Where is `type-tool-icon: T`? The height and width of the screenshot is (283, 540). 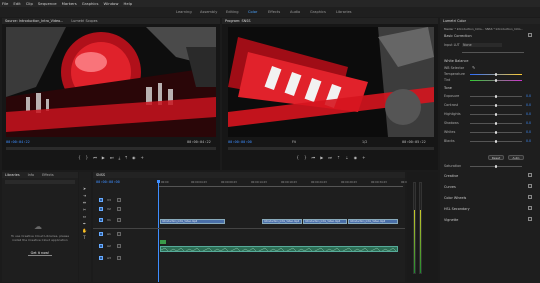
type-tool-icon: T is located at coordinates (84, 237).